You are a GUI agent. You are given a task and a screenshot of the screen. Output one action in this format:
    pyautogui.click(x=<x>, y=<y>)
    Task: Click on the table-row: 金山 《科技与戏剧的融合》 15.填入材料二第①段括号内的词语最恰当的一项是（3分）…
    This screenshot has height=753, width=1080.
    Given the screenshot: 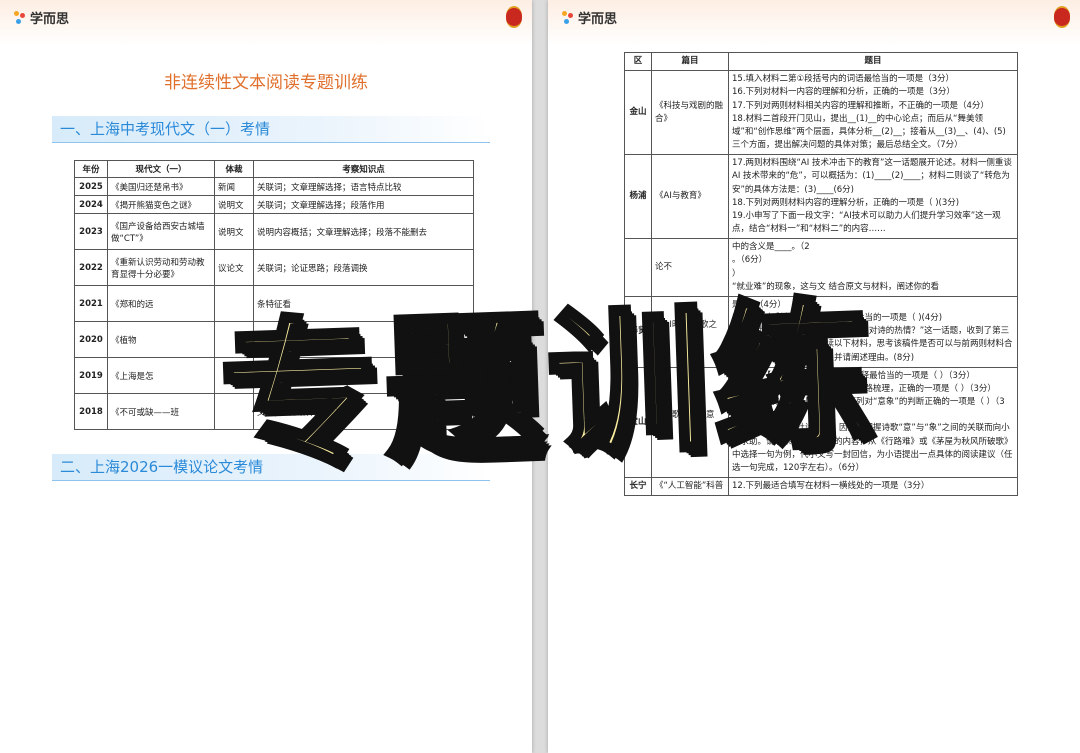 What is the action you would take?
    pyautogui.click(x=821, y=113)
    